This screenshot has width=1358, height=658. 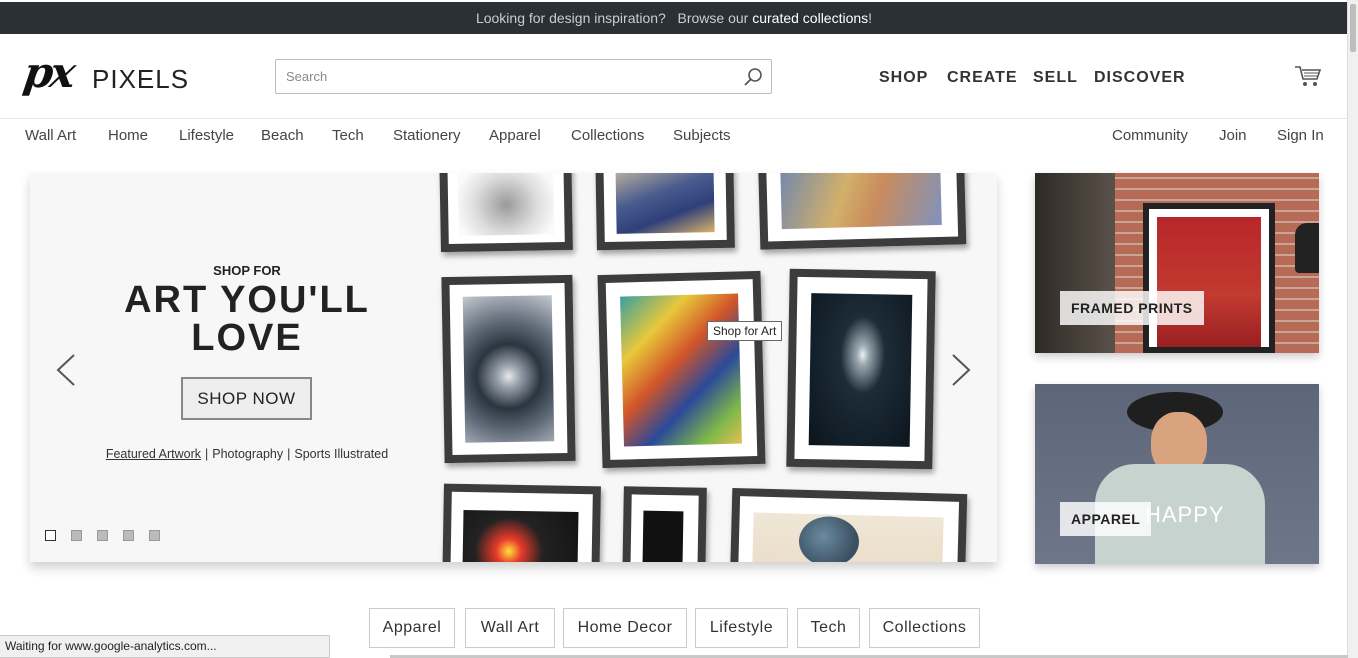 What do you see at coordinates (140, 79) in the screenshot?
I see `logo-text: PIXELS` at bounding box center [140, 79].